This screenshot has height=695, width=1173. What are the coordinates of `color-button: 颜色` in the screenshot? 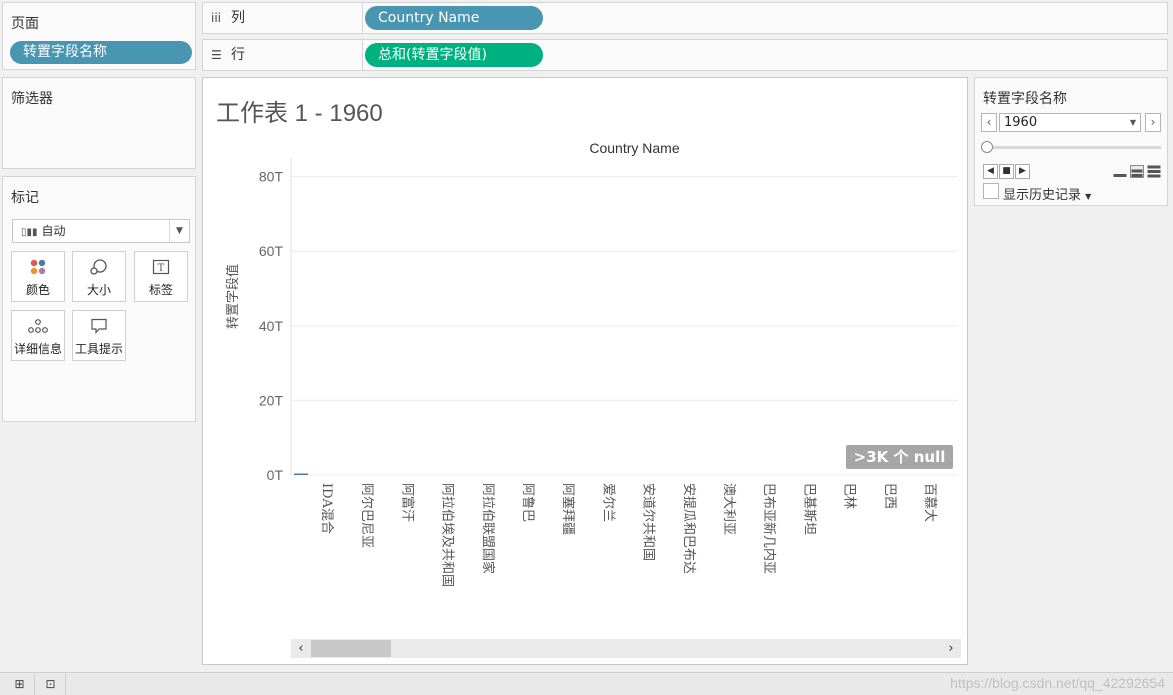 It's located at (38, 276).